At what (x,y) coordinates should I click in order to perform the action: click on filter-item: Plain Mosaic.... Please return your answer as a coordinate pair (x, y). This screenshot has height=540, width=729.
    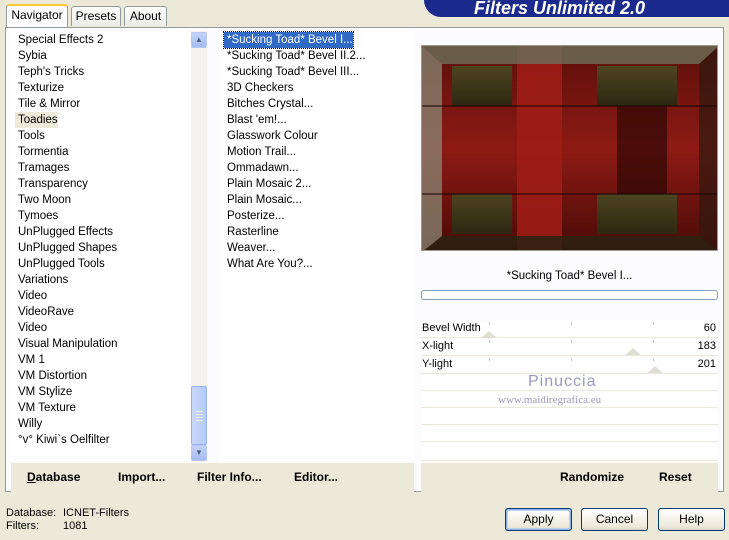
    Looking at the image, I should click on (263, 200).